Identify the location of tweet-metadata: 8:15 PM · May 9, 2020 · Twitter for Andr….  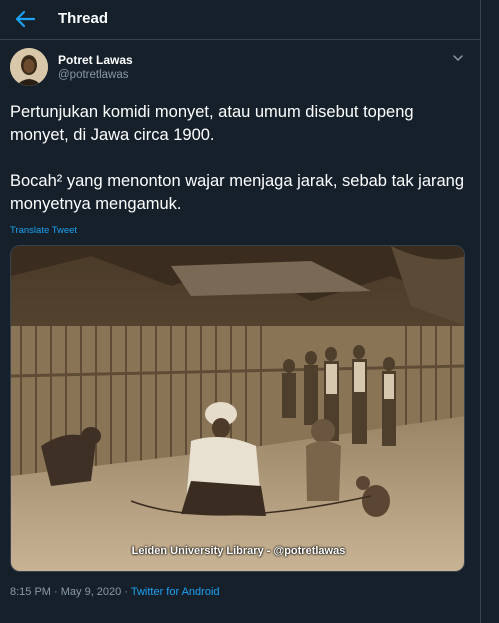
(115, 592).